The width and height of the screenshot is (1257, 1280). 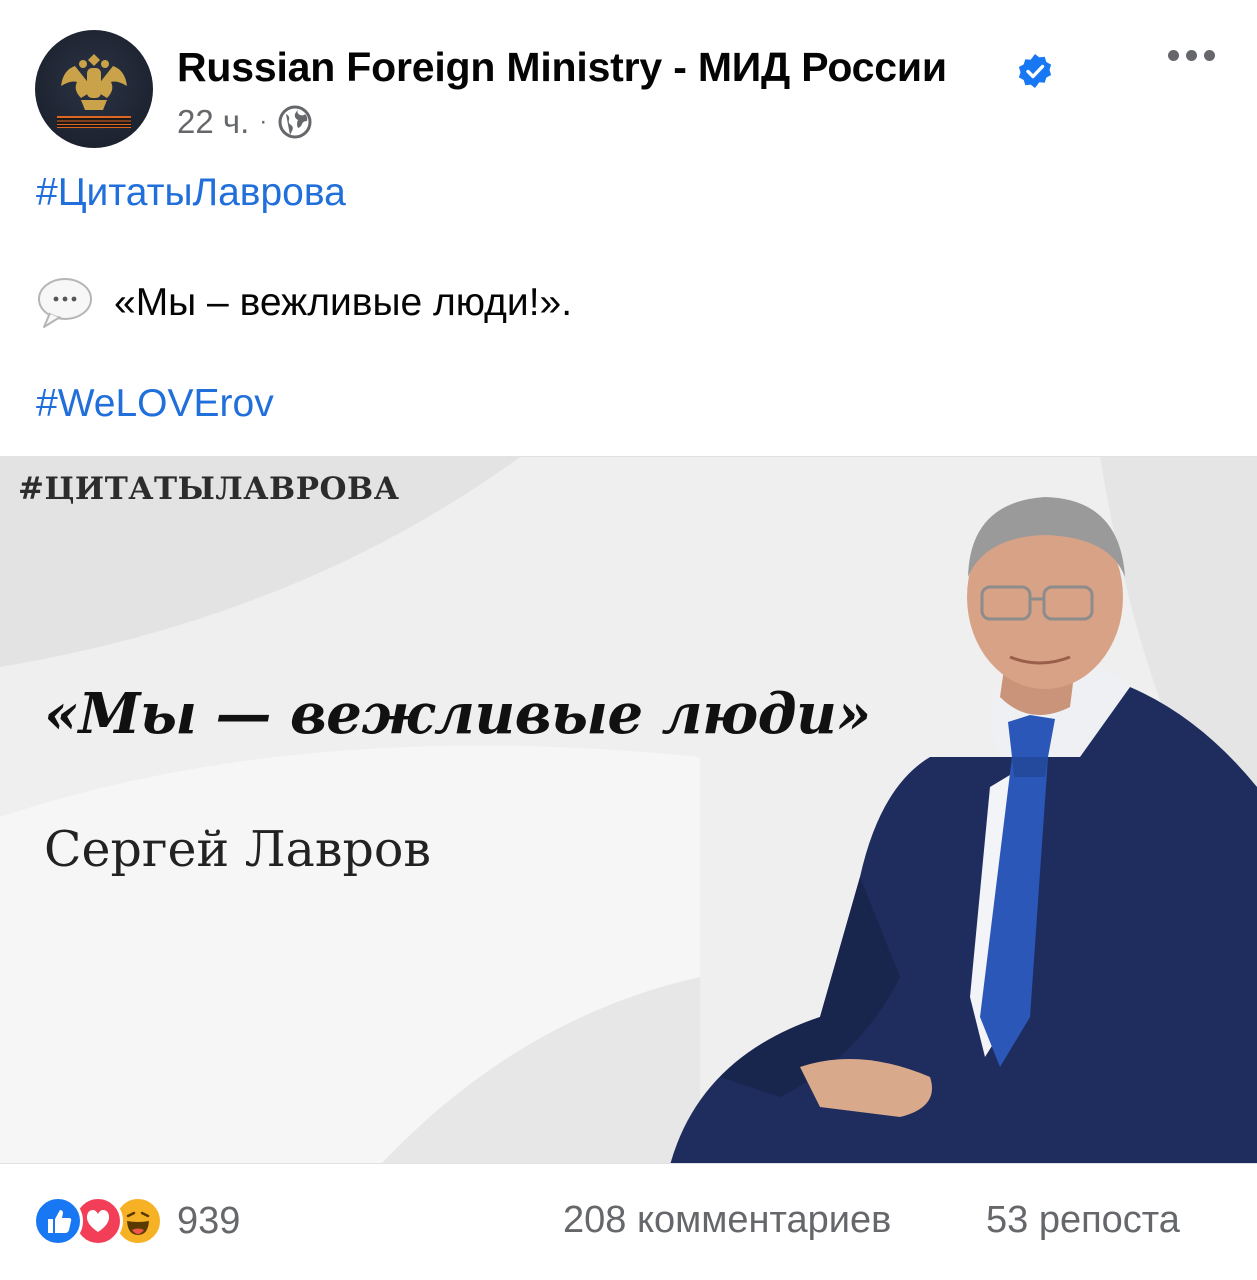 I want to click on image-author: Сергей Лавров, so click(x=237, y=849).